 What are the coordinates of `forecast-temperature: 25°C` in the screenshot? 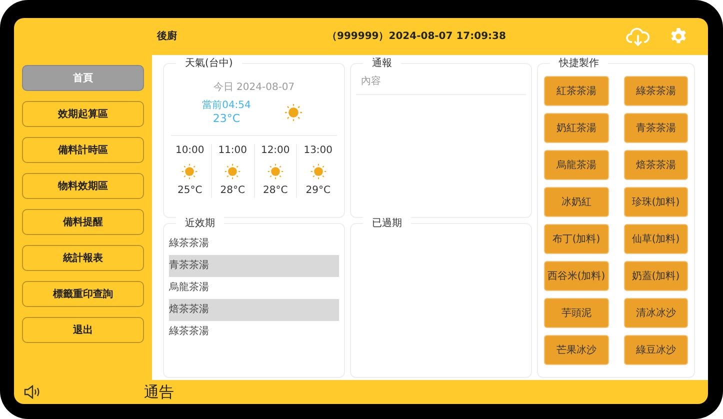 It's located at (190, 191).